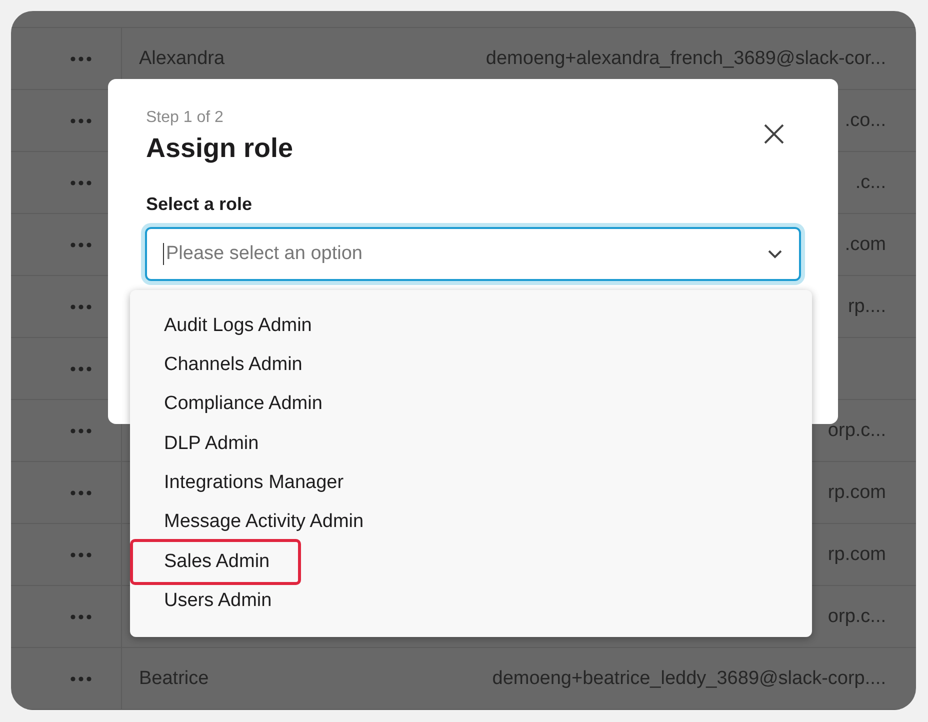 This screenshot has height=722, width=928. Describe the element at coordinates (238, 326) in the screenshot. I see `role-option: Audit Logs Admin` at that location.